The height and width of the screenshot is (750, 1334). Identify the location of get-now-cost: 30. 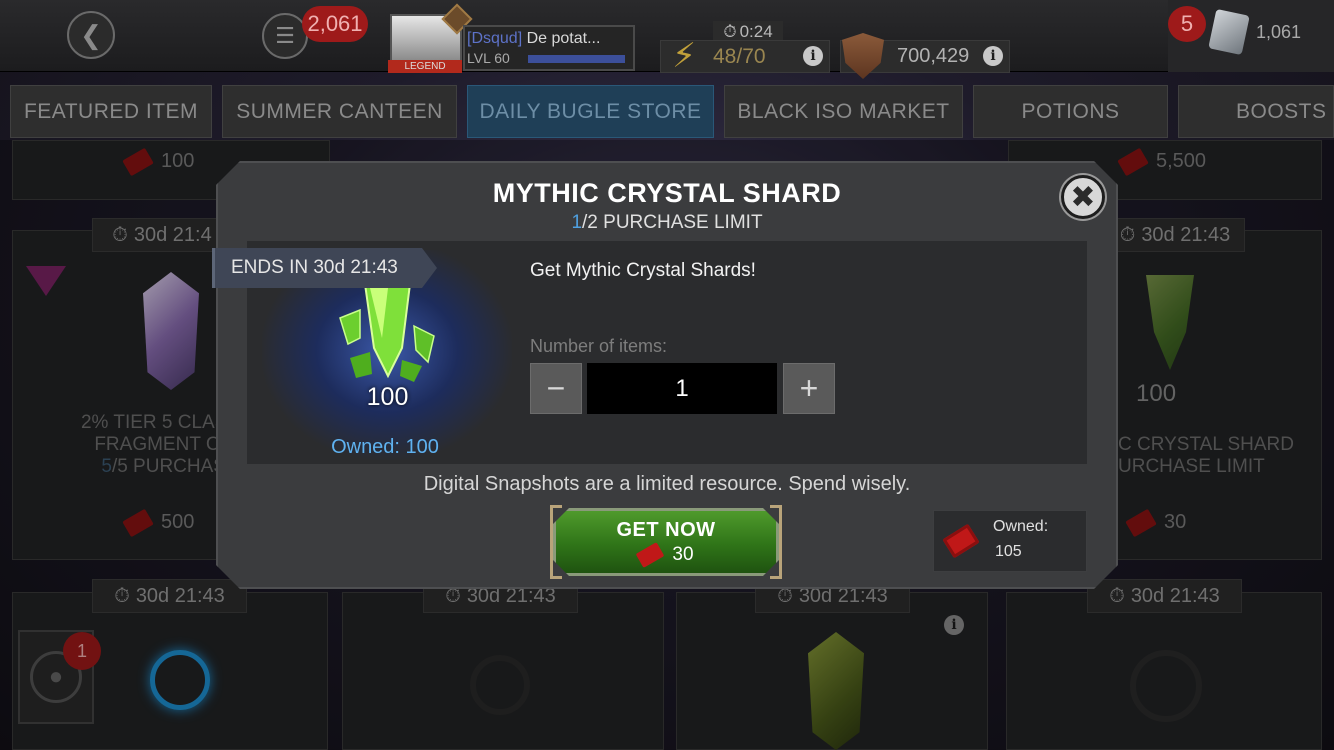
(665, 554).